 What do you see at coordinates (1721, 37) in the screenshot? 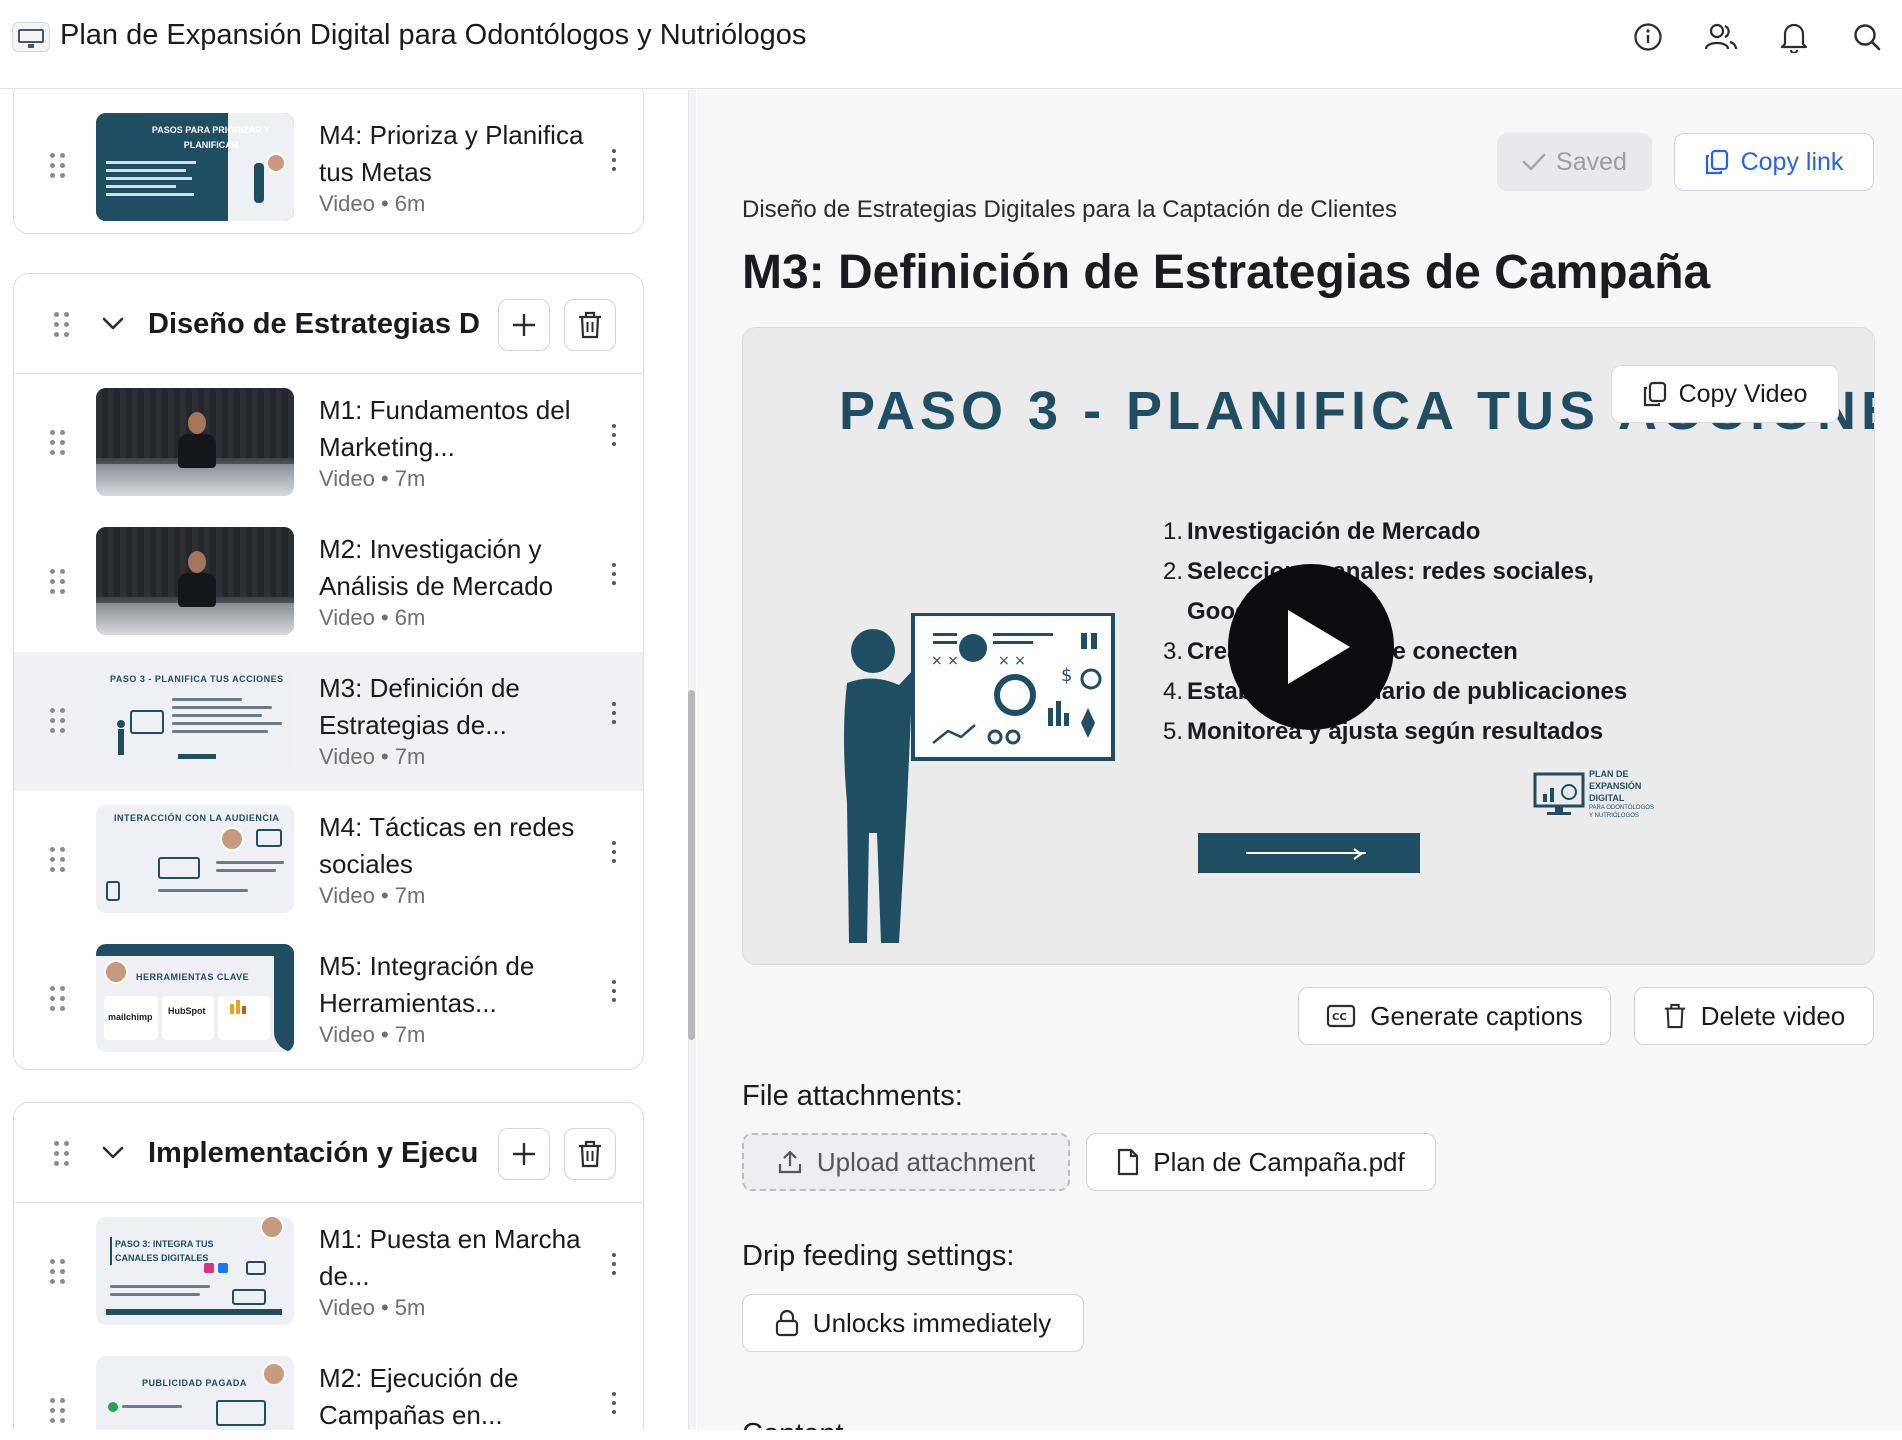
I see `users-icon` at bounding box center [1721, 37].